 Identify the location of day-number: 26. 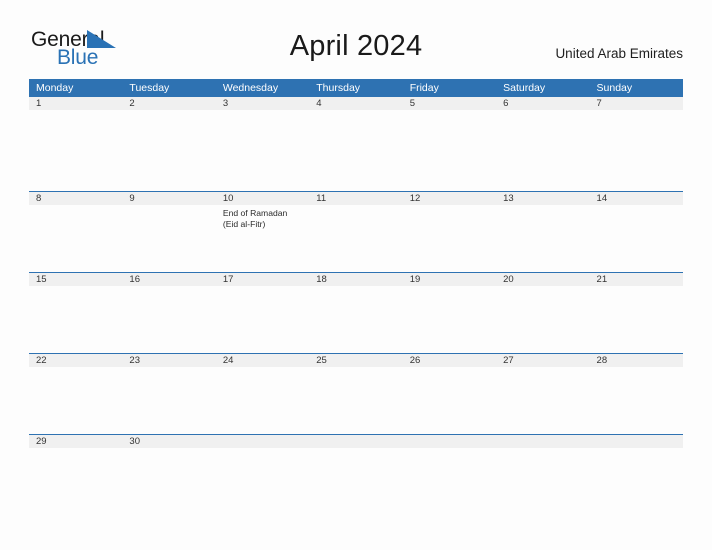
(449, 360).